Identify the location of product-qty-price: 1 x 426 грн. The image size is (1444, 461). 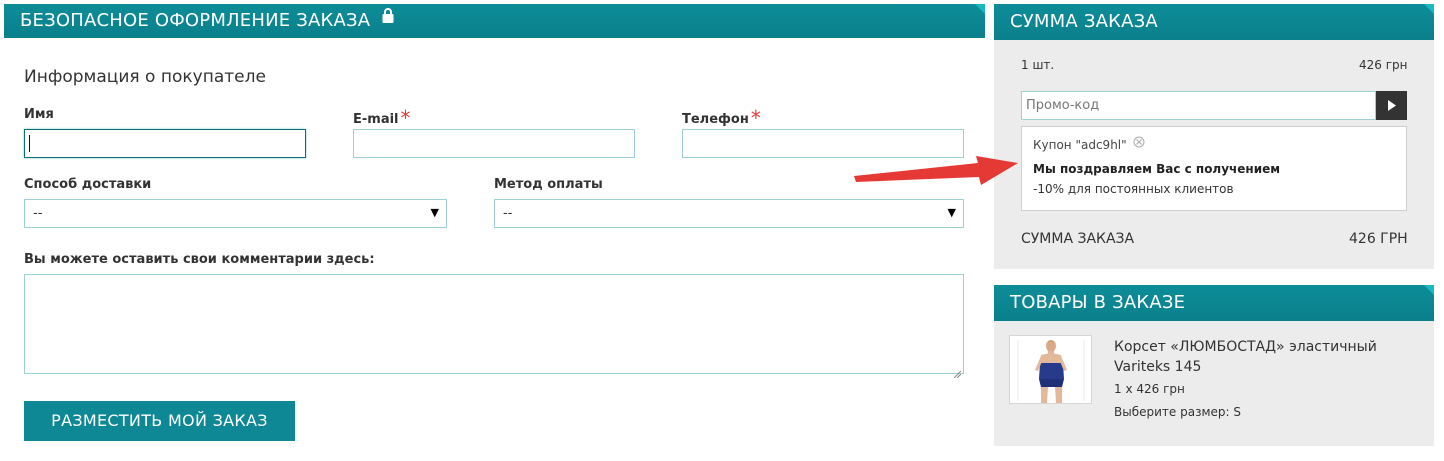
(1149, 389).